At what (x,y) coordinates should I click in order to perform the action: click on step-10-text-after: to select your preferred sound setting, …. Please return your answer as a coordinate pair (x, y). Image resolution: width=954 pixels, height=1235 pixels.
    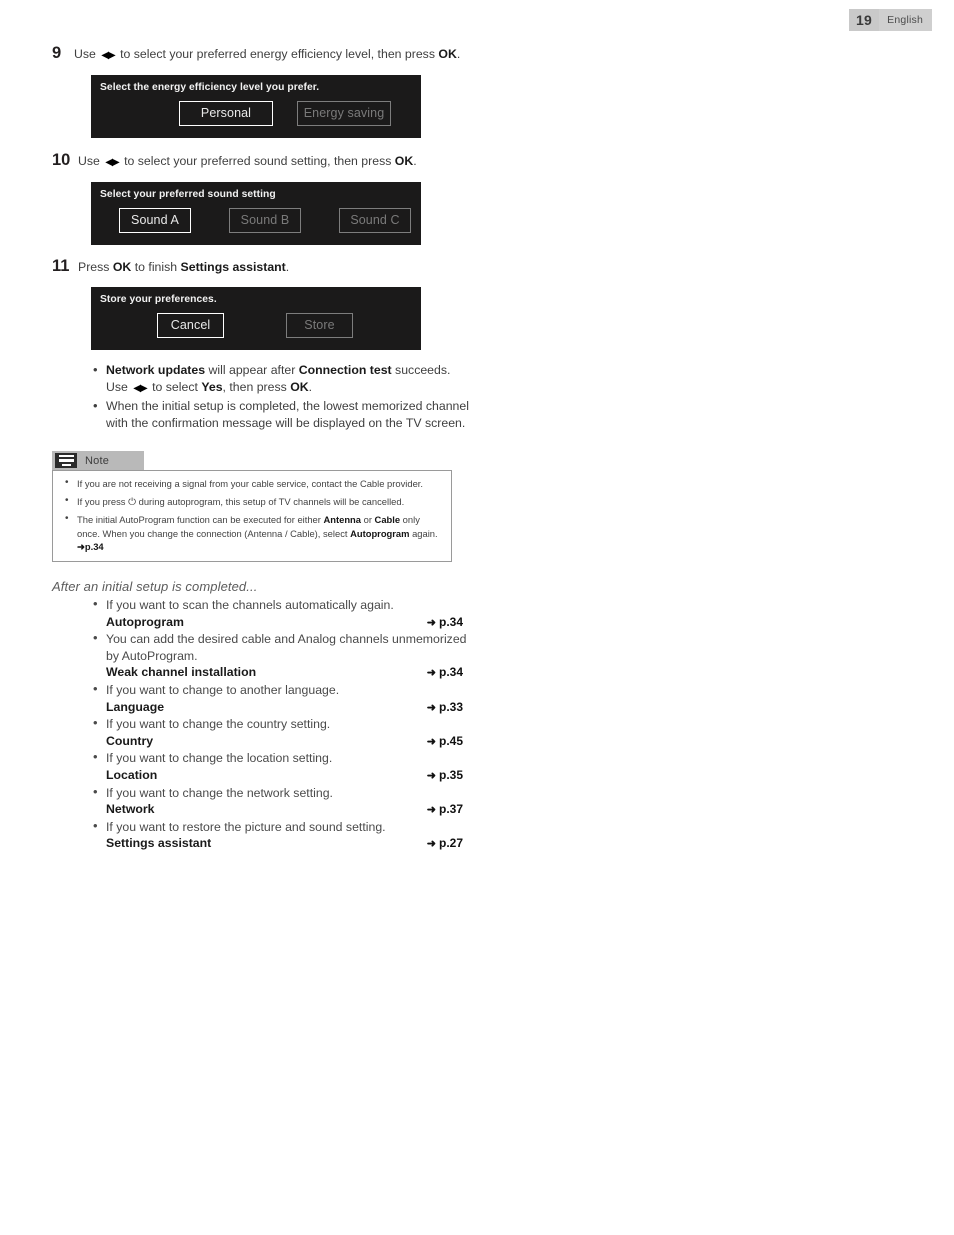
    Looking at the image, I should click on (257, 161).